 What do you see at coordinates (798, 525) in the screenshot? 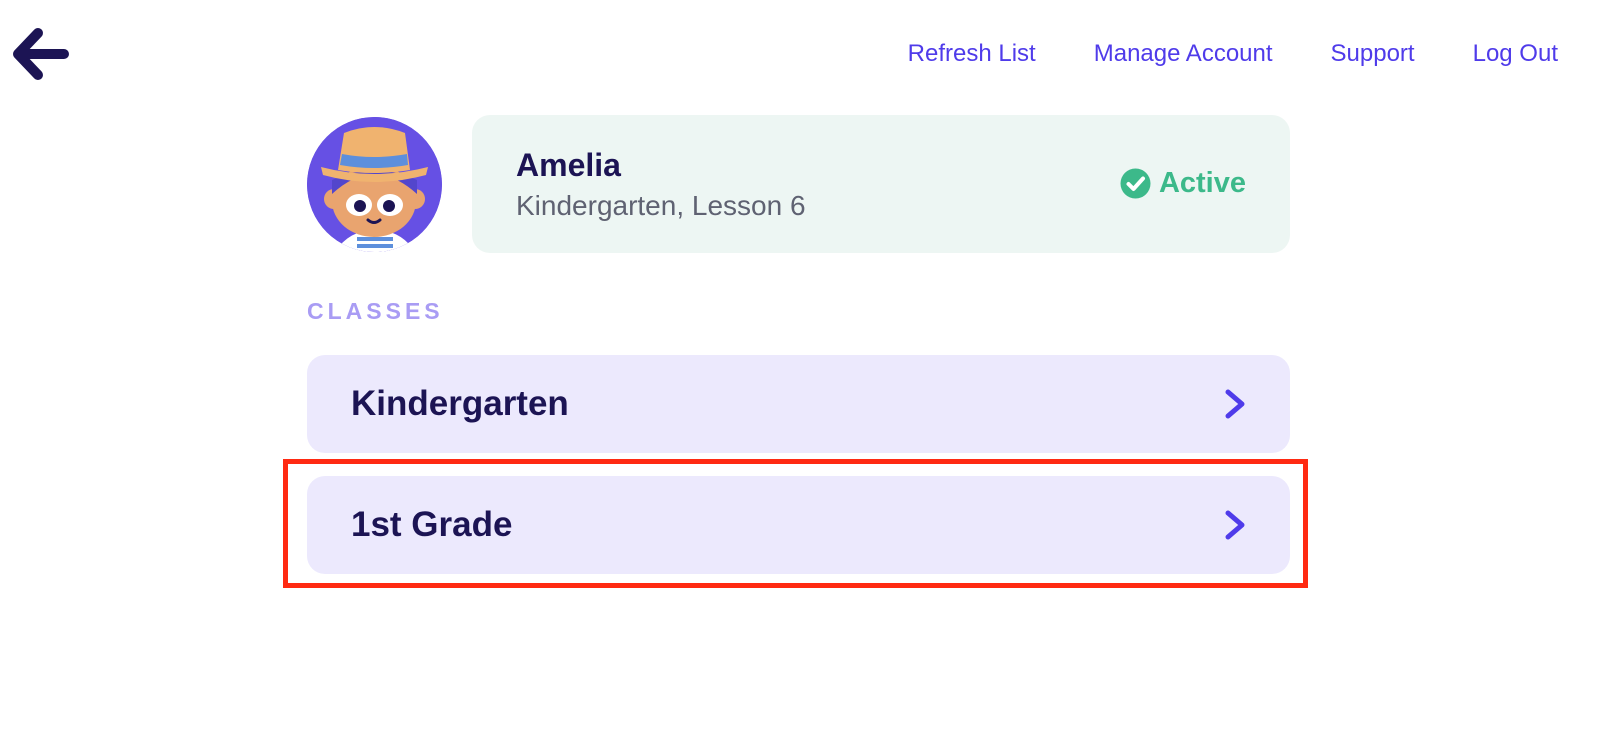
I see `class-item-1st-grade: 1st Grade` at bounding box center [798, 525].